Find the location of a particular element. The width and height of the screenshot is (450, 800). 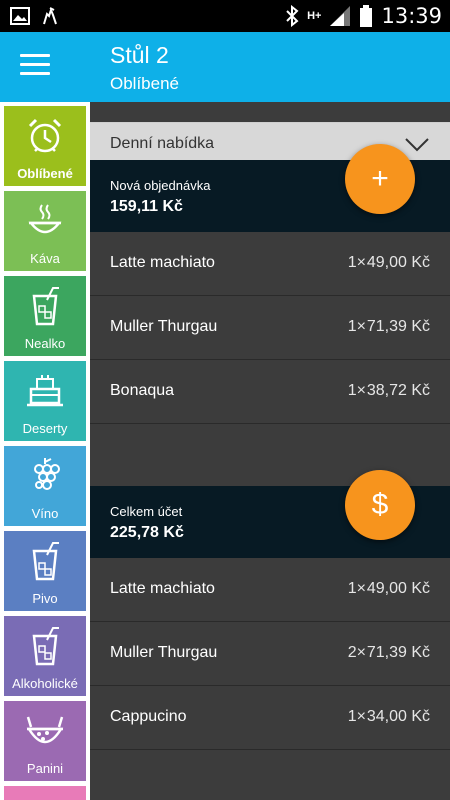

category-oblibene: Oblíbené is located at coordinates (45, 146).